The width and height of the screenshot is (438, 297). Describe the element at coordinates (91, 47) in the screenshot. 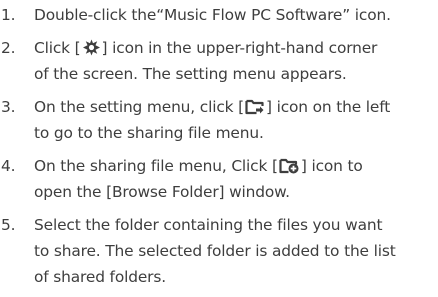

I see `settings-gear-icon` at that location.